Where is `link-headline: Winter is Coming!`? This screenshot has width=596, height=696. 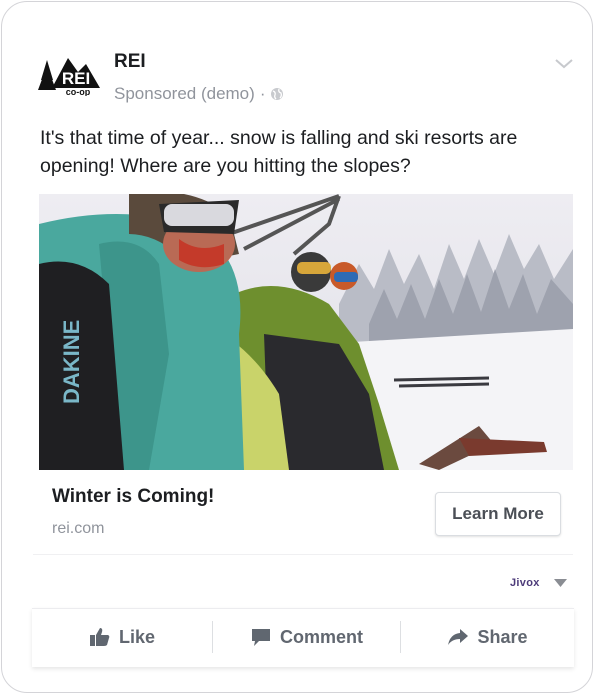 link-headline: Winter is Coming! is located at coordinates (133, 497).